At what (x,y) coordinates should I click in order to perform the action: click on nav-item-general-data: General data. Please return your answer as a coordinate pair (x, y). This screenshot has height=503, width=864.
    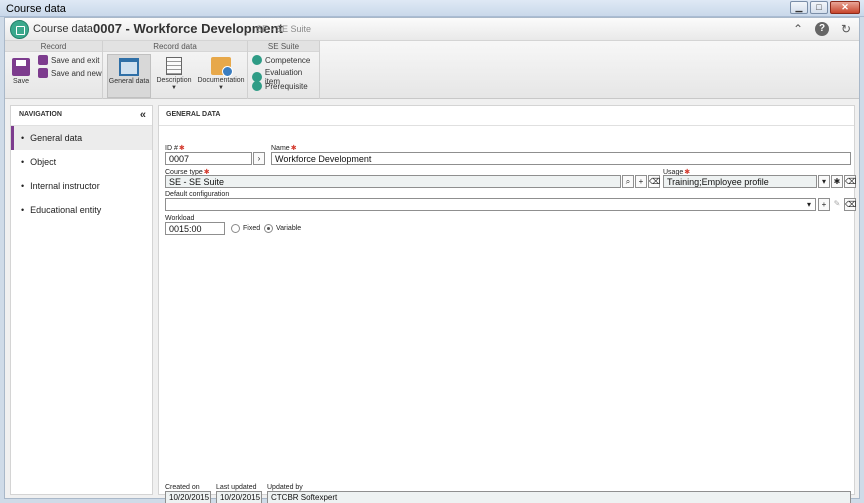
    Looking at the image, I should click on (81, 138).